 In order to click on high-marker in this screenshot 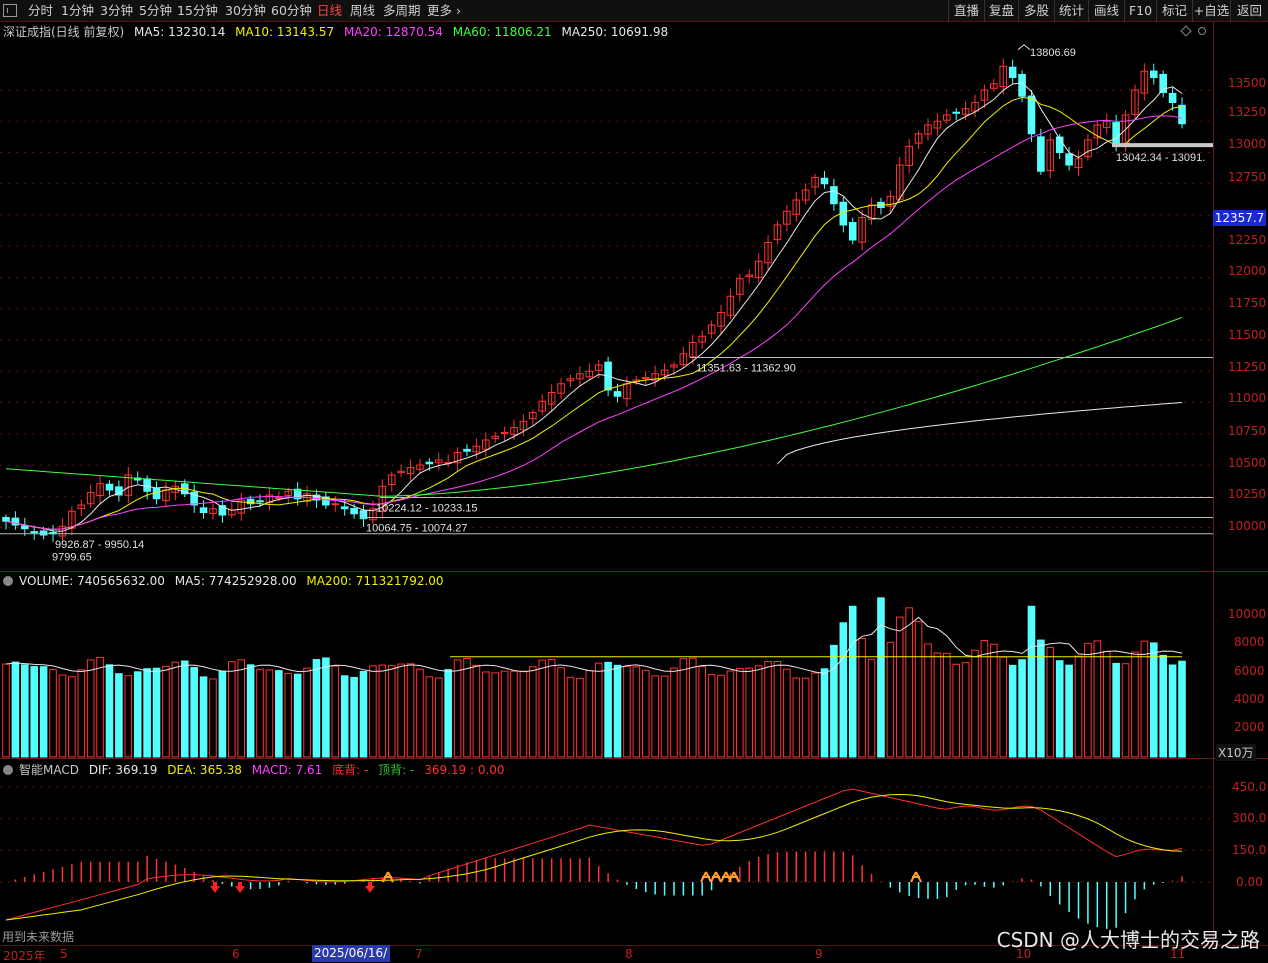, I will do `click(1024, 47)`.